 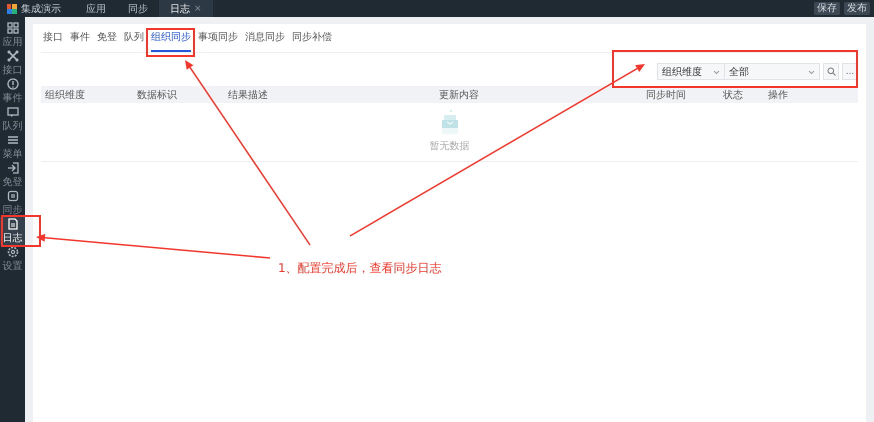 What do you see at coordinates (827, 8) in the screenshot?
I see `save-button: 保存` at bounding box center [827, 8].